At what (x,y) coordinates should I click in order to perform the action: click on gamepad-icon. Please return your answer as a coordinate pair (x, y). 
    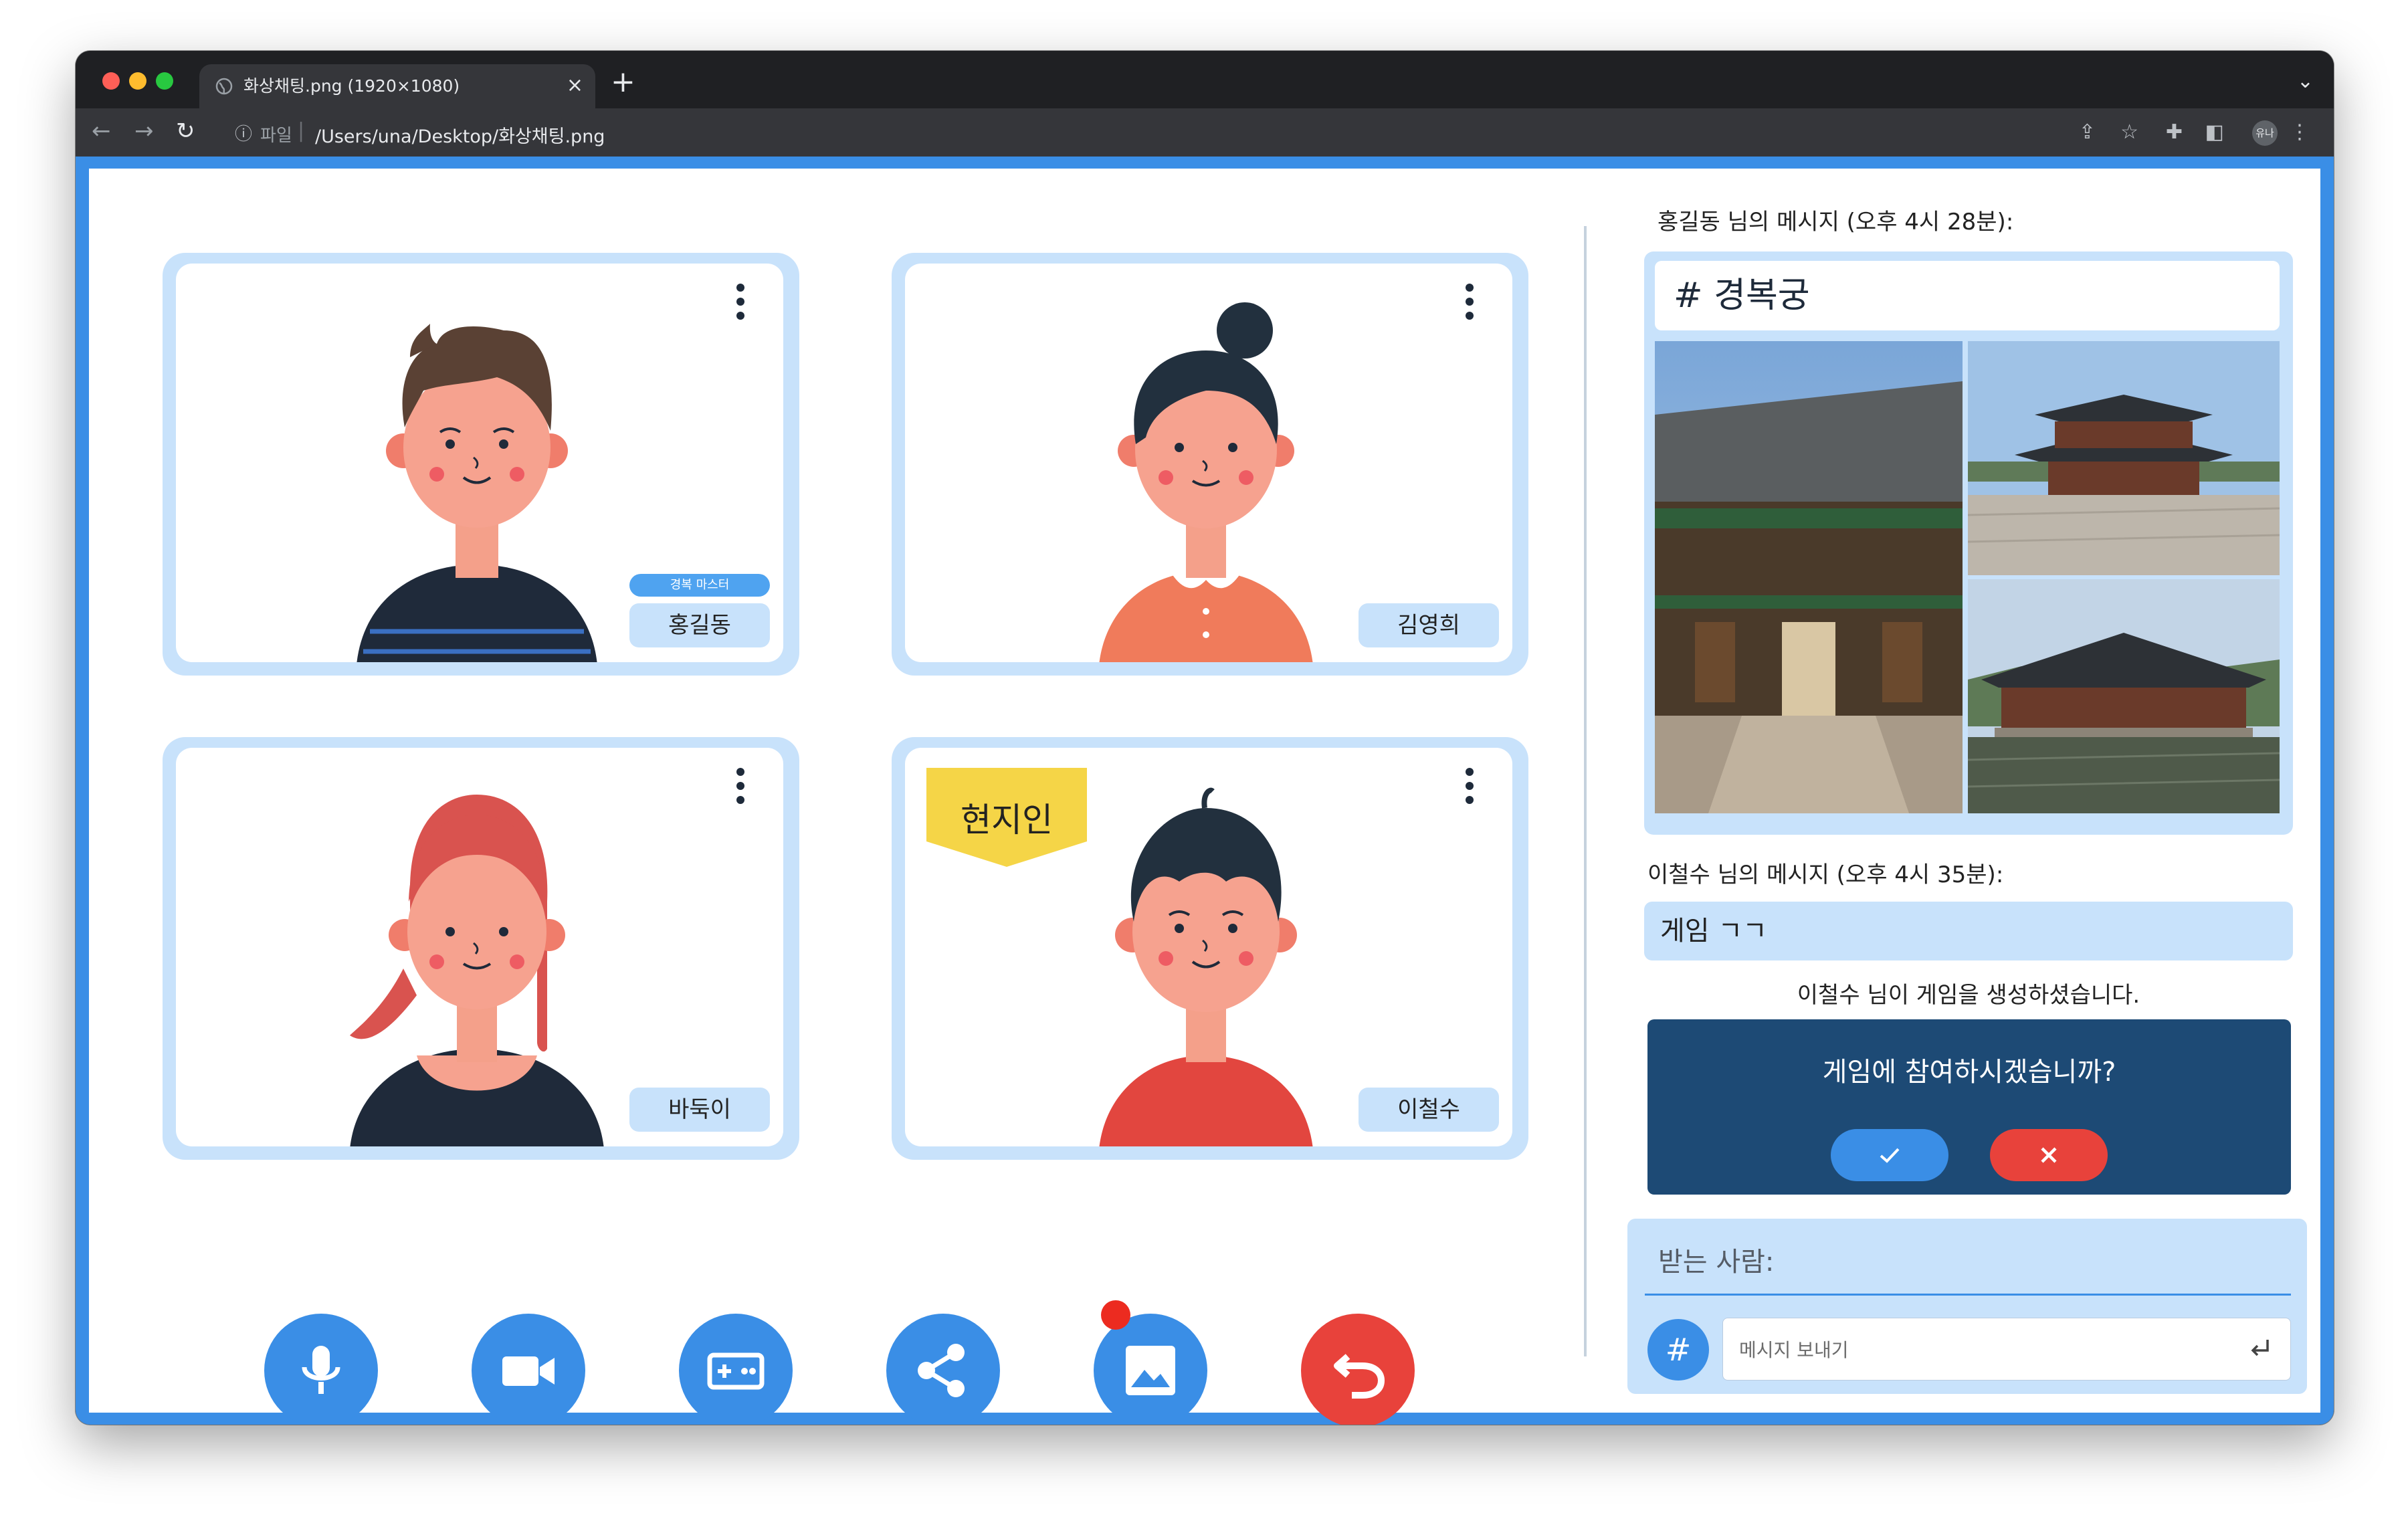
    Looking at the image, I should click on (736, 1371).